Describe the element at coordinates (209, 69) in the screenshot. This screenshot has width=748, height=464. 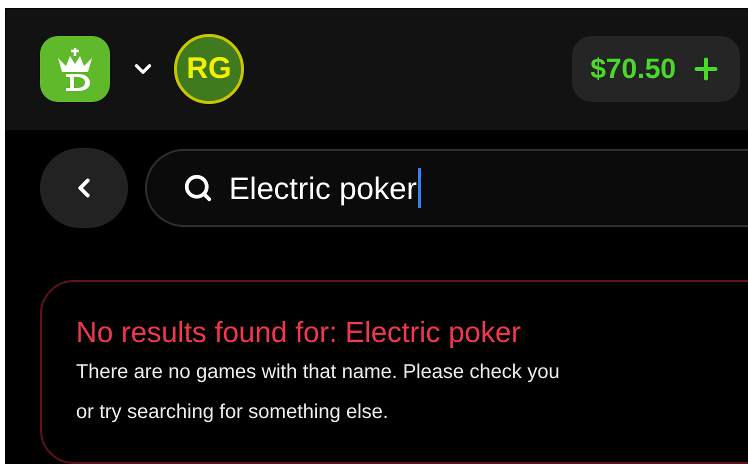
I see `rg-badge: RG` at that location.